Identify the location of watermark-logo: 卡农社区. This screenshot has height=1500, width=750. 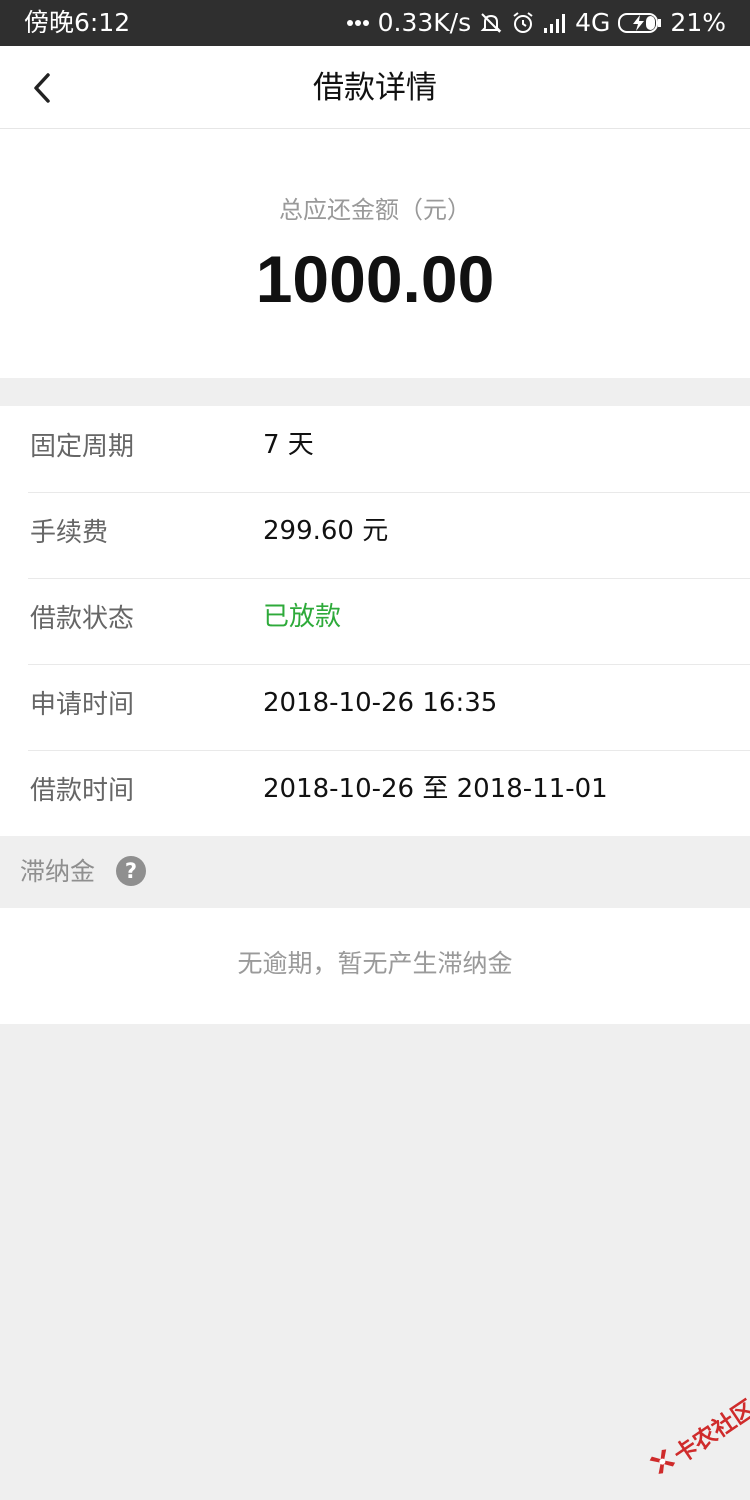
(693, 1442).